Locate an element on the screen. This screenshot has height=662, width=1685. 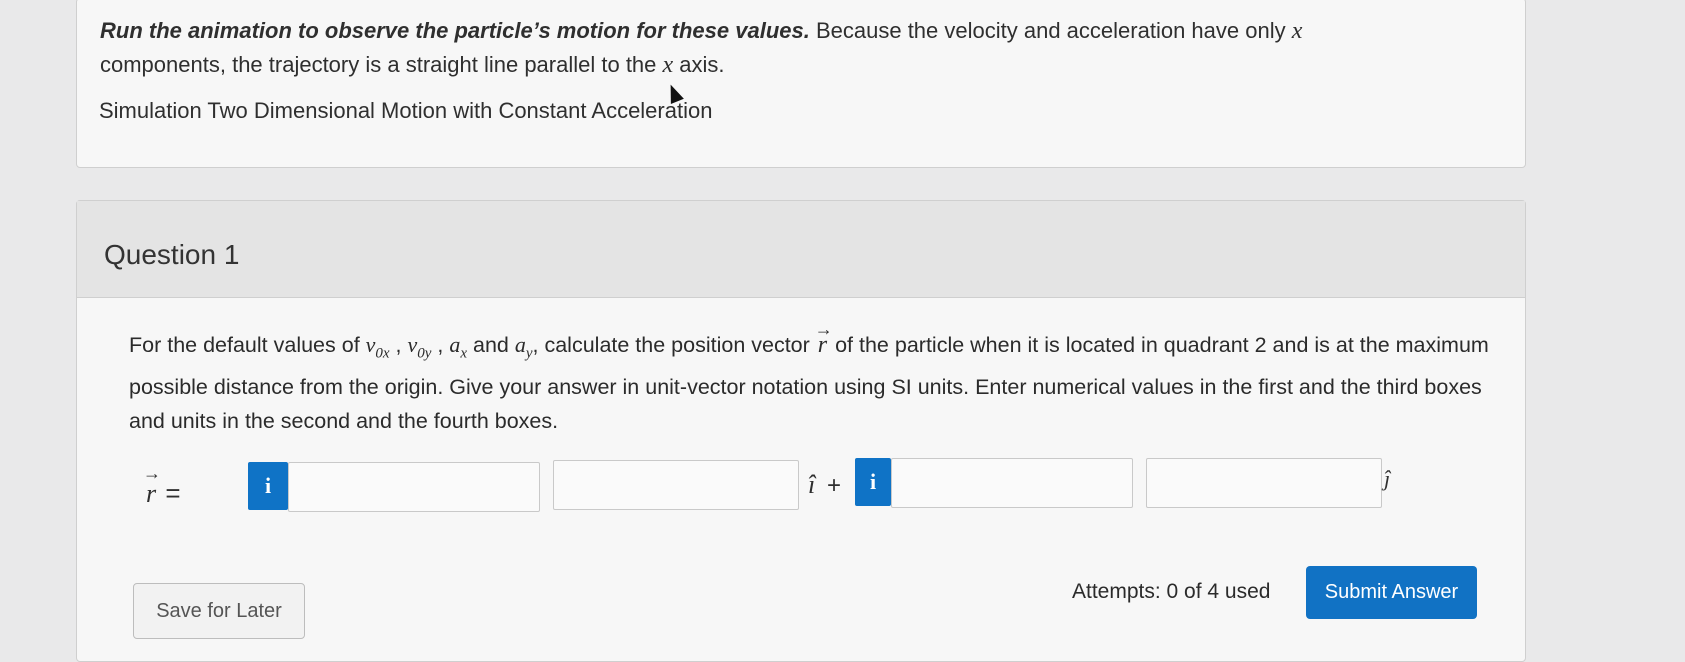
var-v0x: v0x is located at coordinates (377, 347).